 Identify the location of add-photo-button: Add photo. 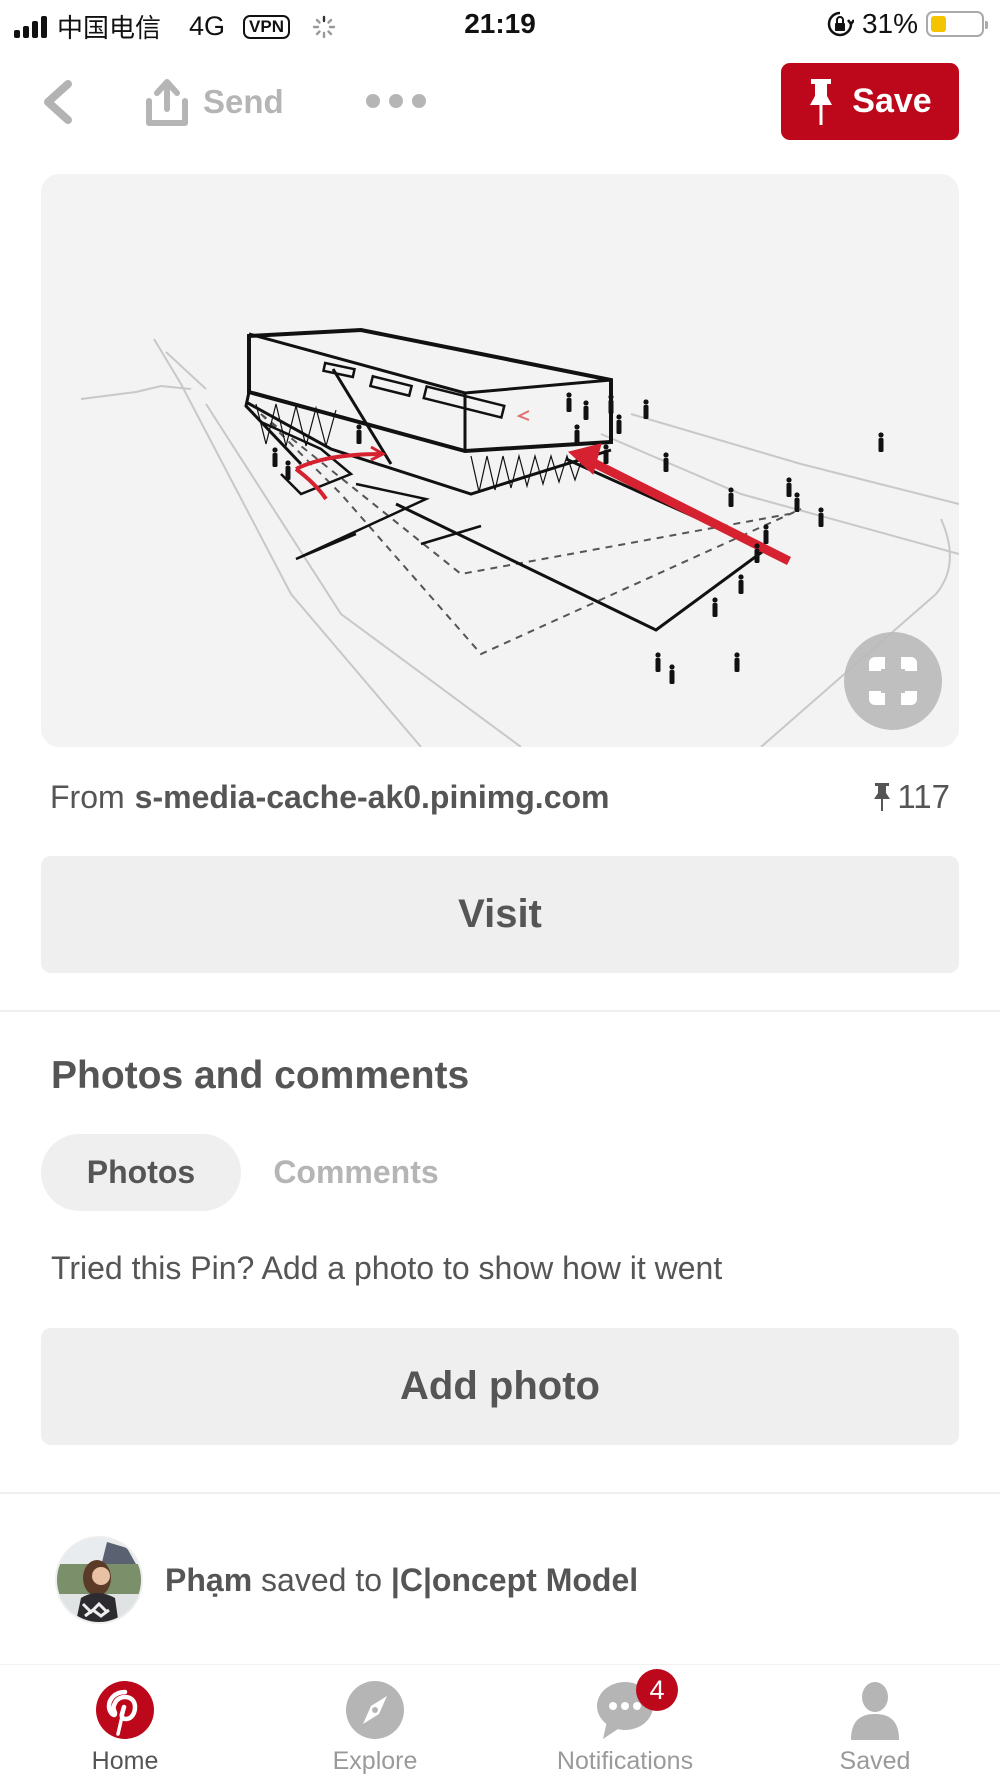
(500, 1386).